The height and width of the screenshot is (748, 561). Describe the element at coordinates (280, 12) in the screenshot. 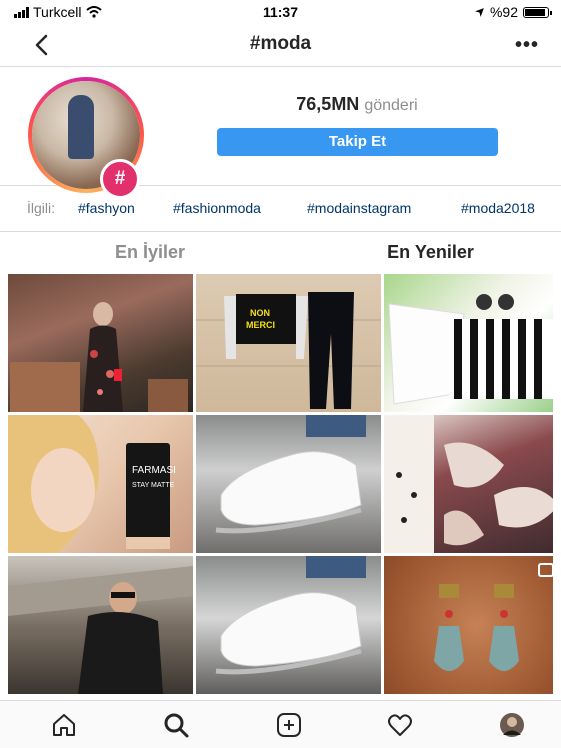

I see `status-bar: Turkcell 11:37 %92` at that location.